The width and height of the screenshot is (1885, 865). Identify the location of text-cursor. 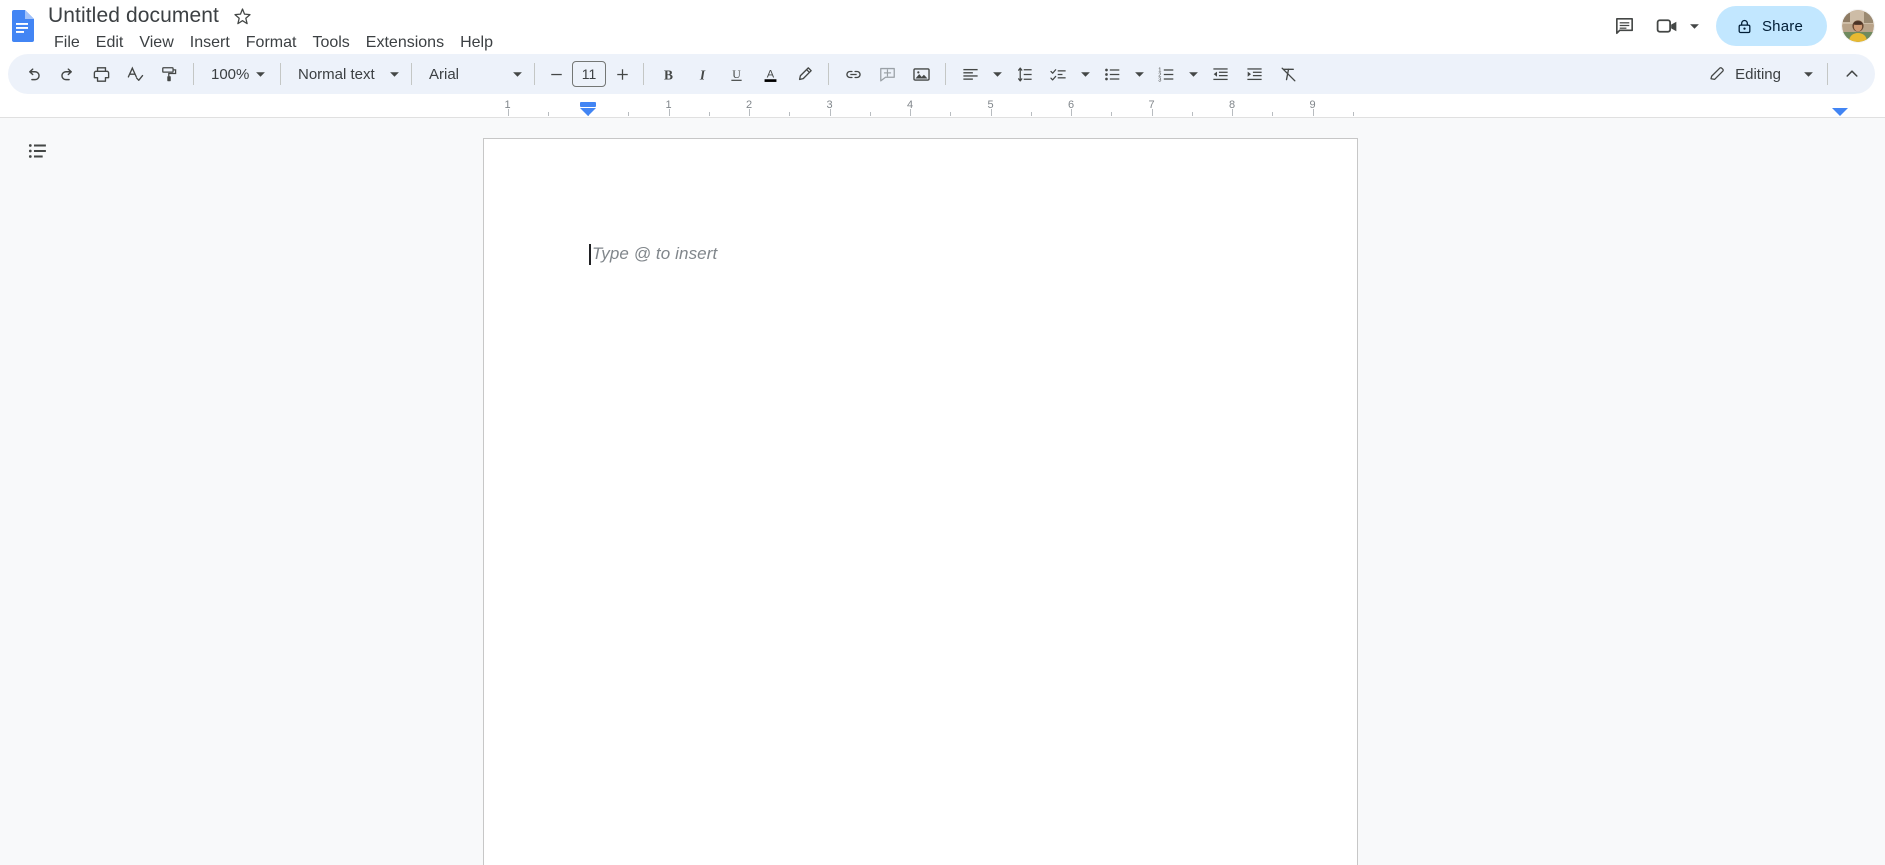
(590, 254).